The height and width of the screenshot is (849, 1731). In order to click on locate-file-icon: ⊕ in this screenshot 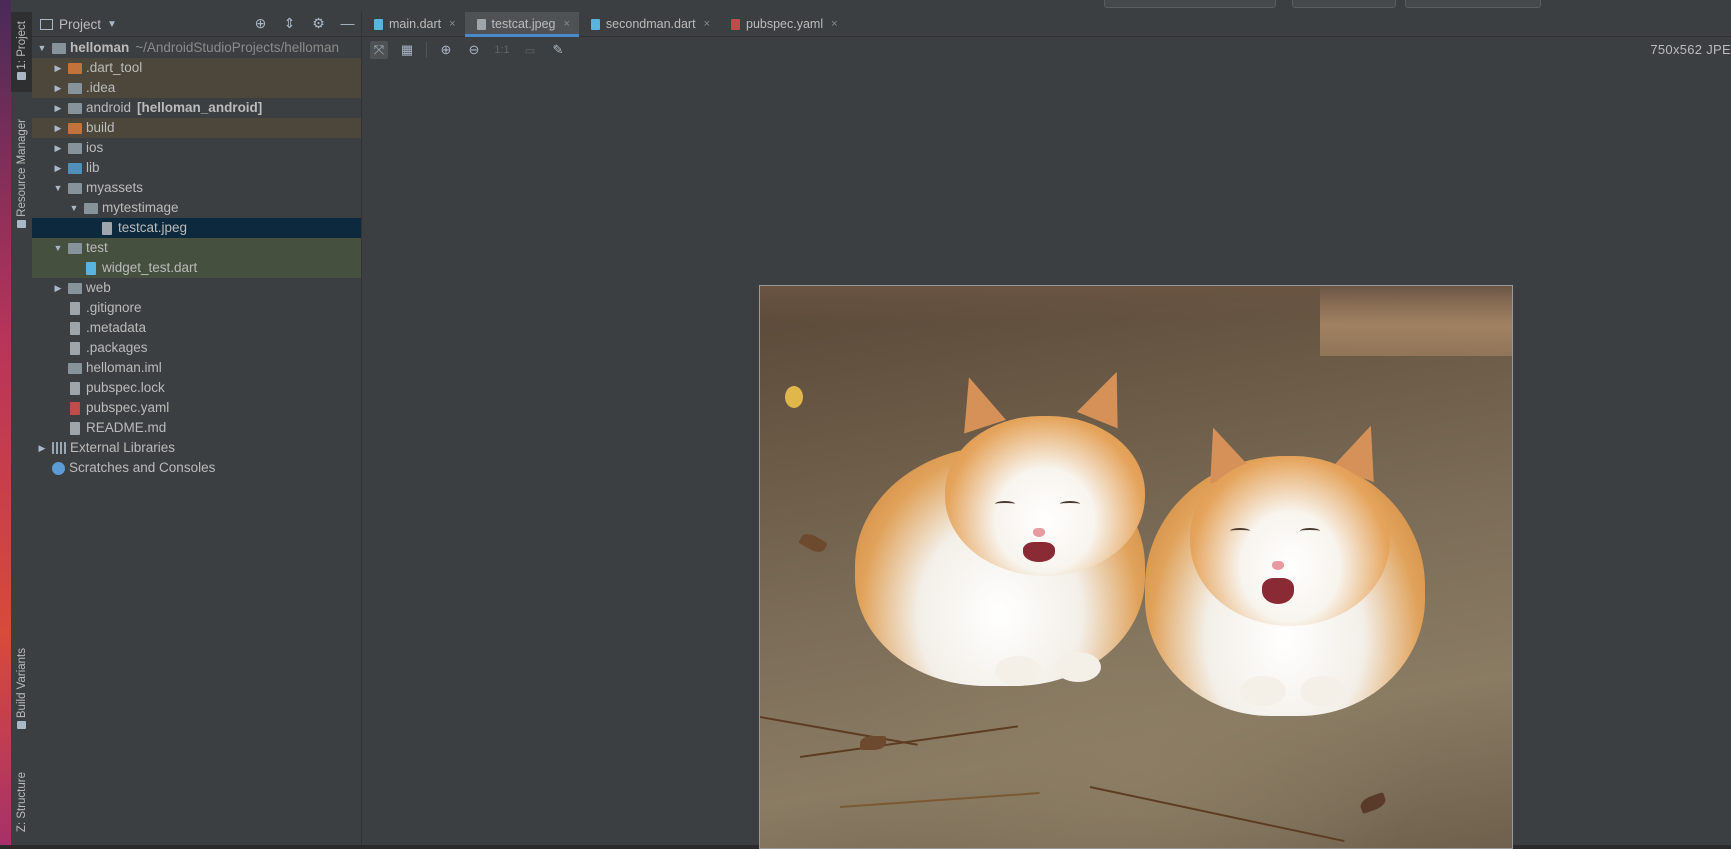, I will do `click(260, 23)`.